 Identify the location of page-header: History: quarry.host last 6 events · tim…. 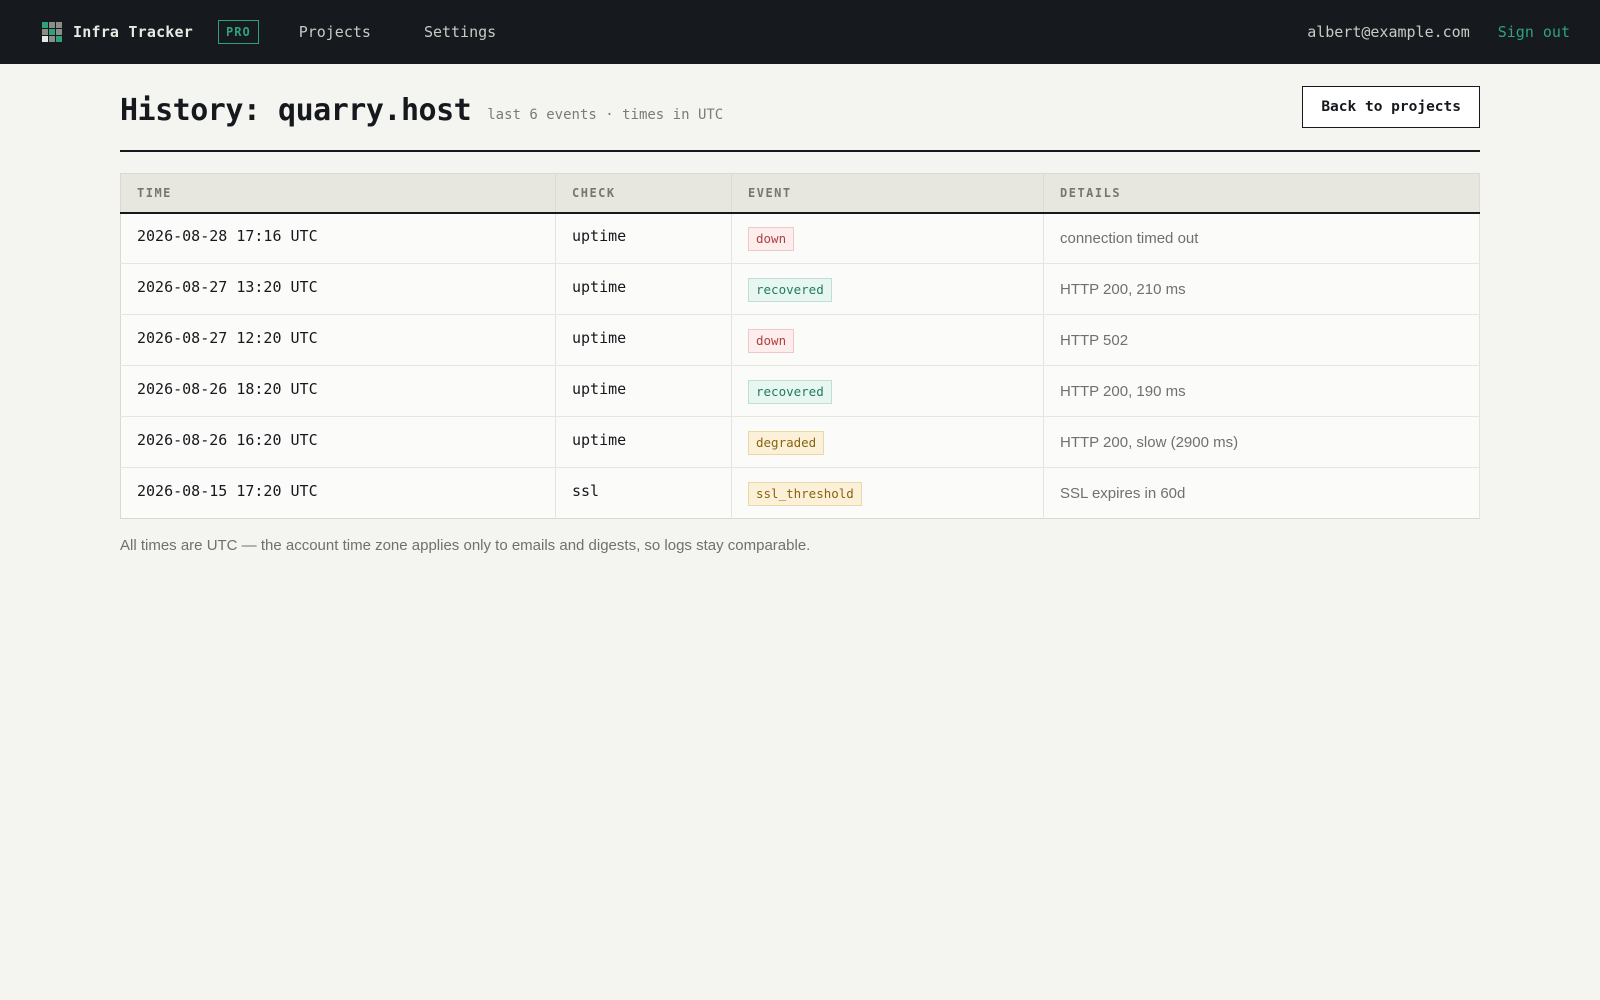
(800, 108).